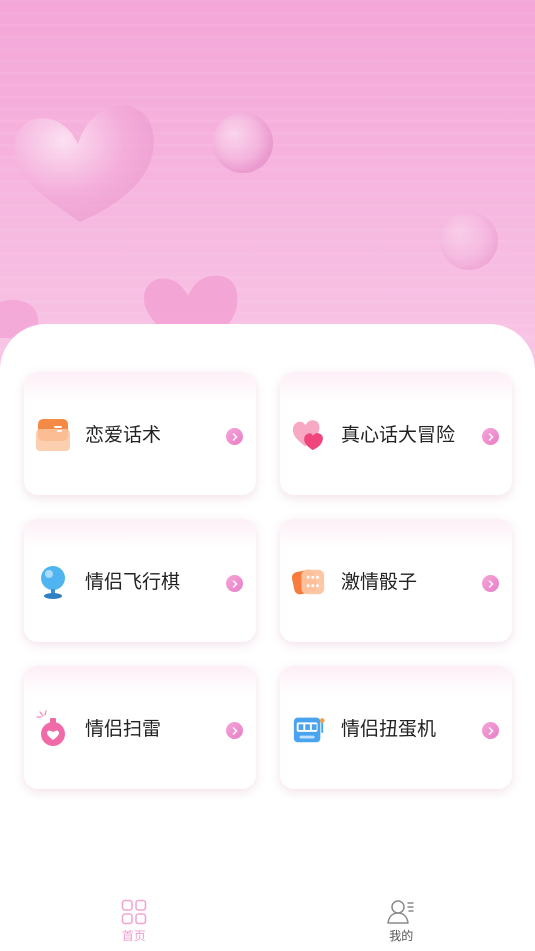  I want to click on card-label: 恋爱话术, so click(123, 435).